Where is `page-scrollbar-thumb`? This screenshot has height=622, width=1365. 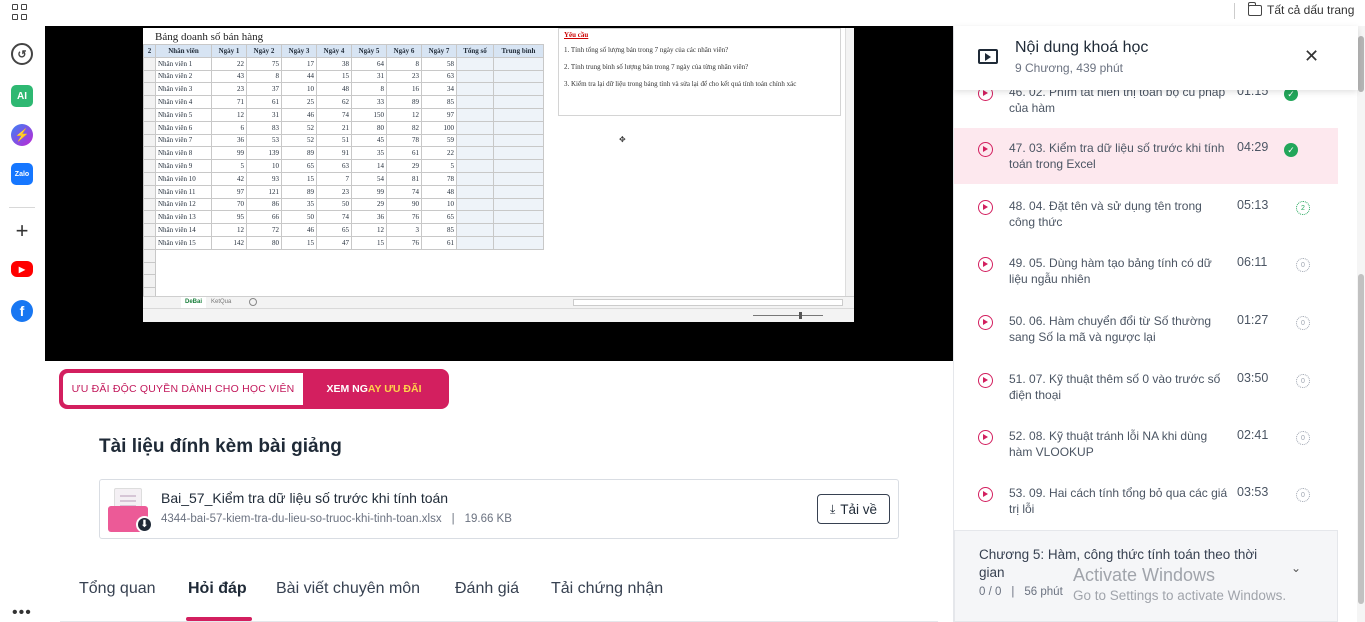
page-scrollbar-thumb is located at coordinates (1361, 64).